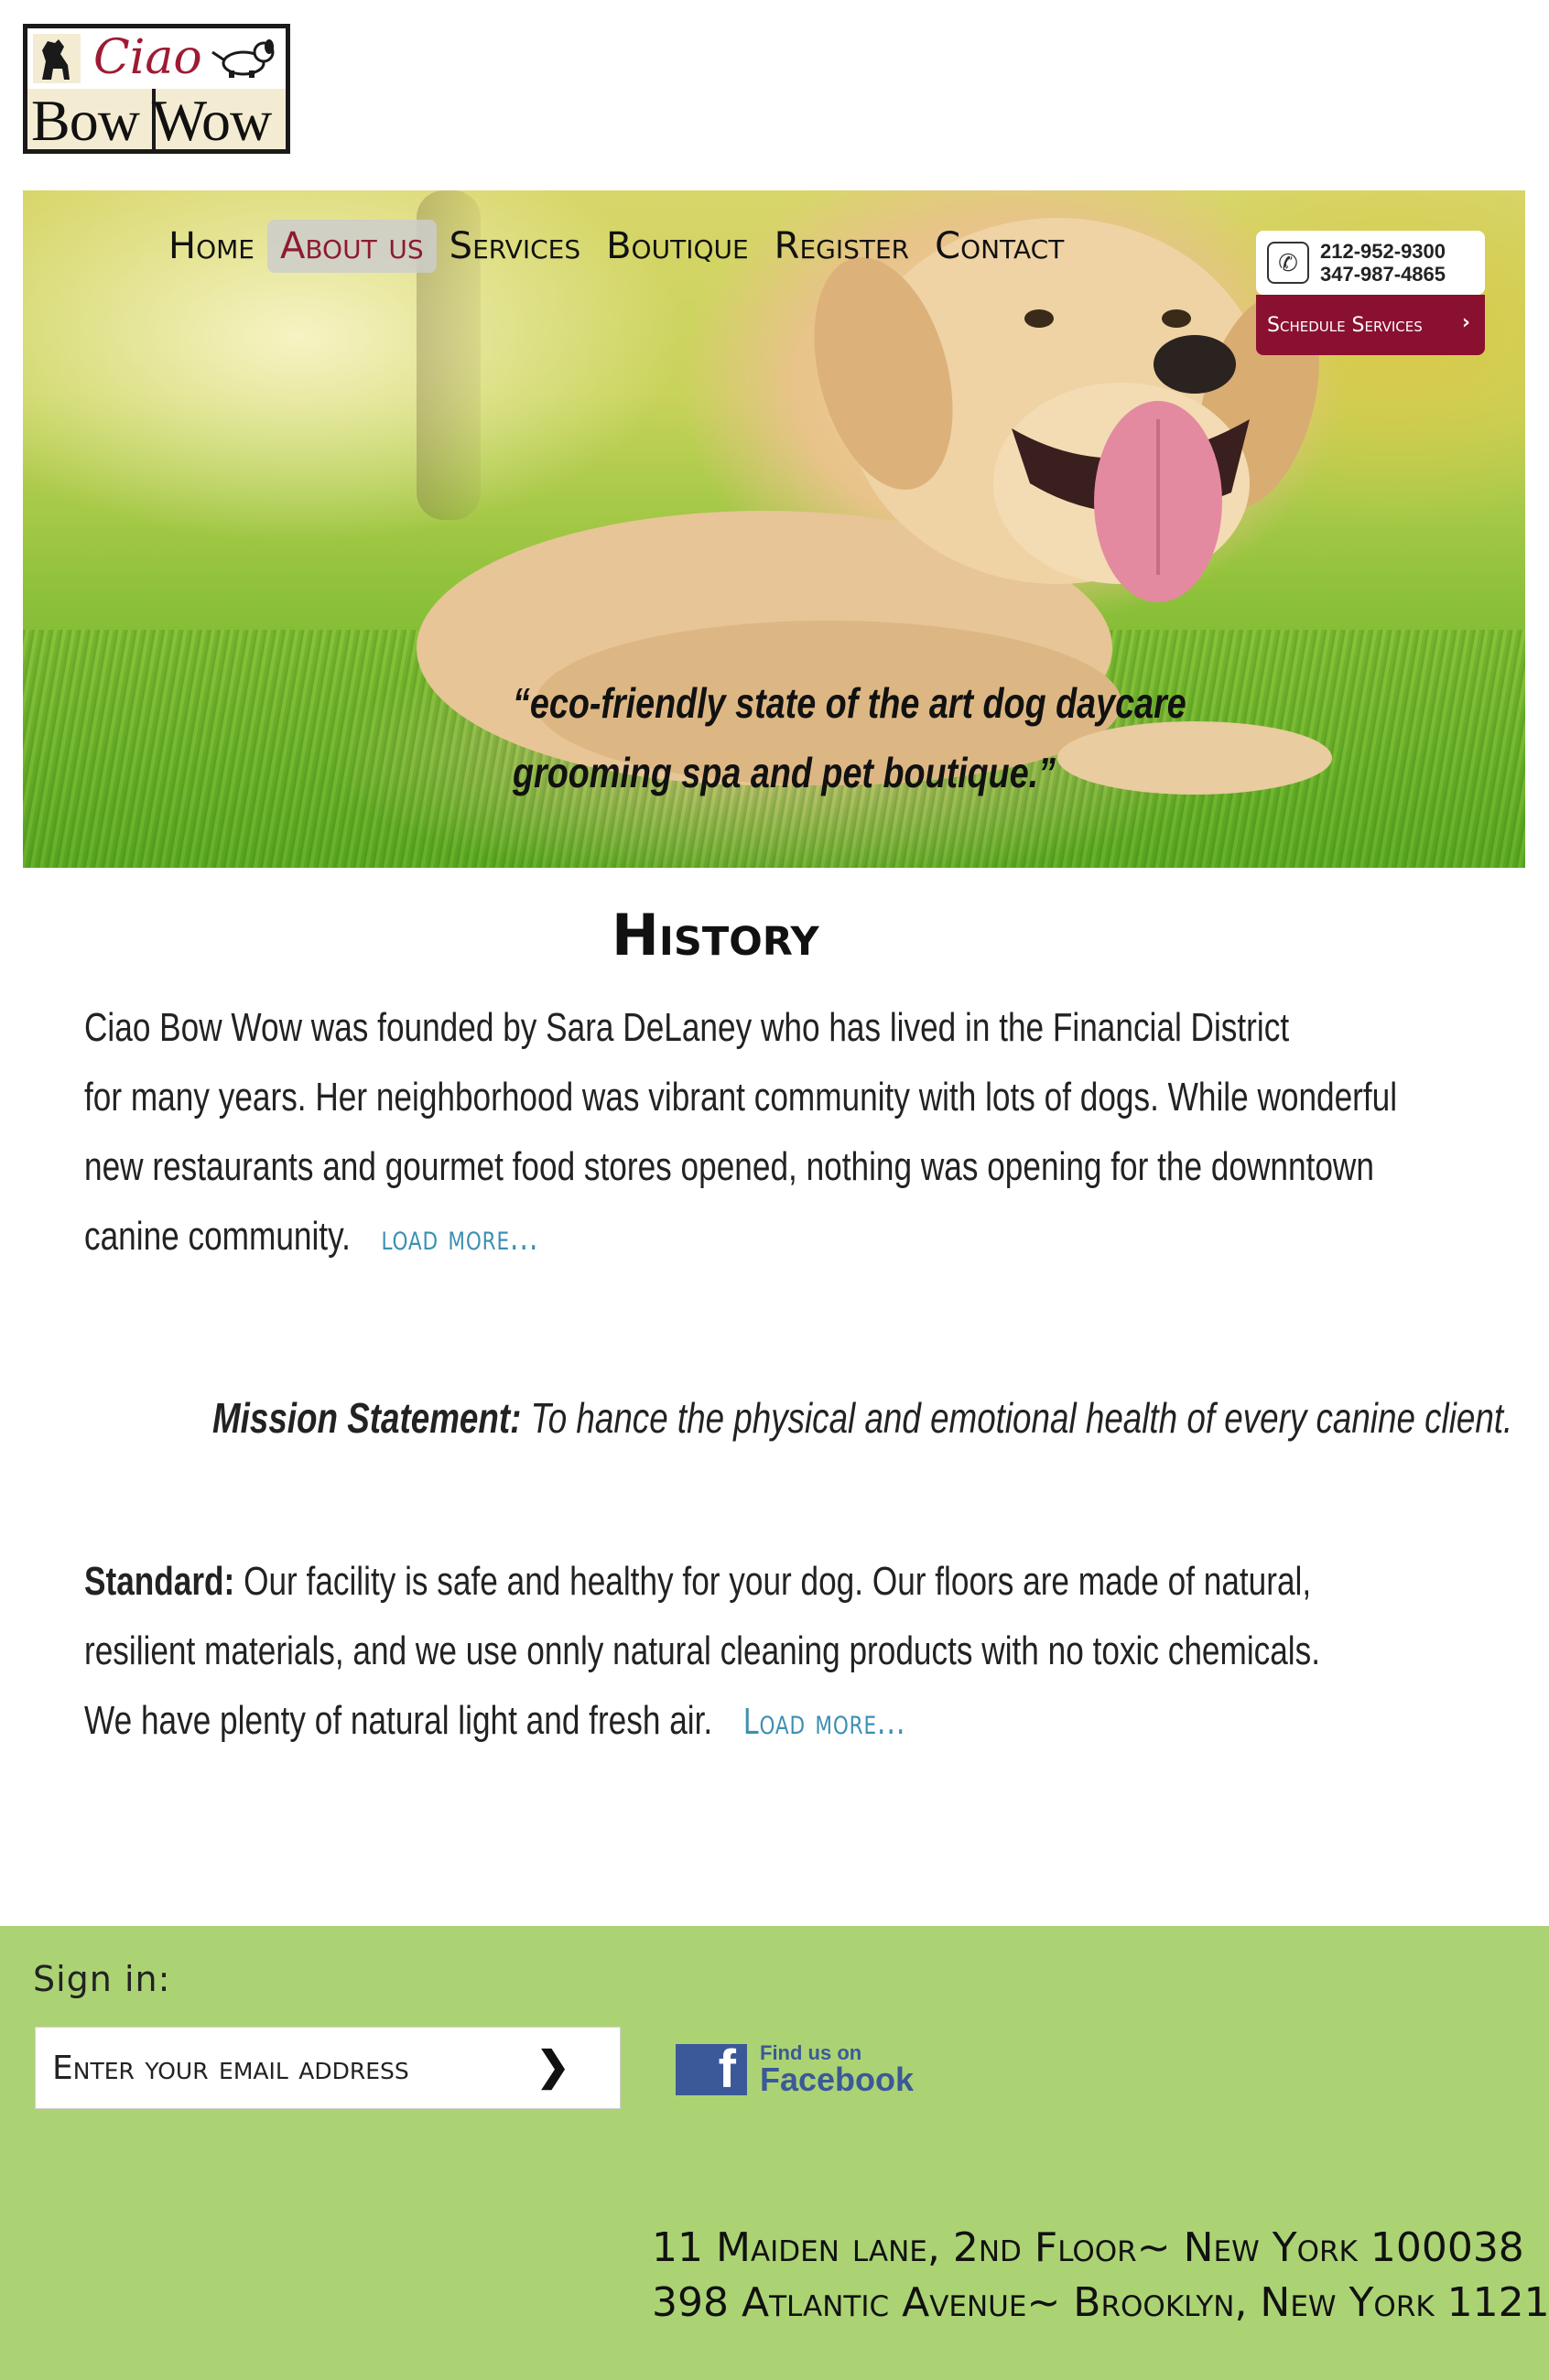  What do you see at coordinates (217, 1236) in the screenshot?
I see `history-line-4: canine community.` at bounding box center [217, 1236].